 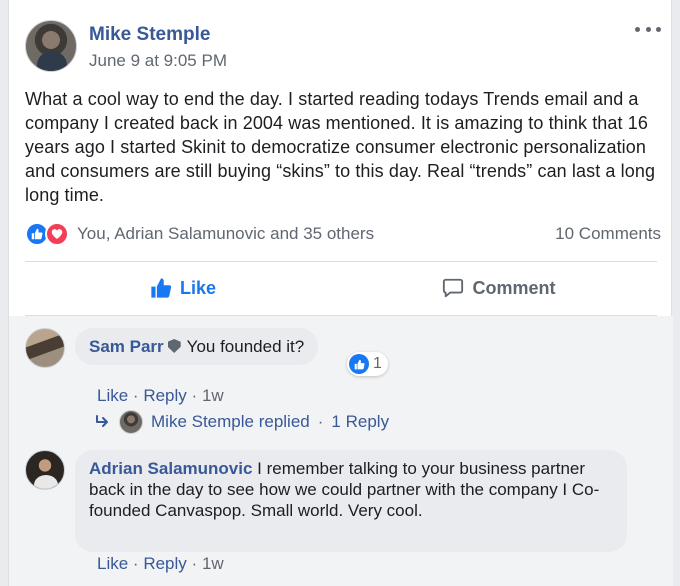 I want to click on like-reaction-icon, so click(x=359, y=364).